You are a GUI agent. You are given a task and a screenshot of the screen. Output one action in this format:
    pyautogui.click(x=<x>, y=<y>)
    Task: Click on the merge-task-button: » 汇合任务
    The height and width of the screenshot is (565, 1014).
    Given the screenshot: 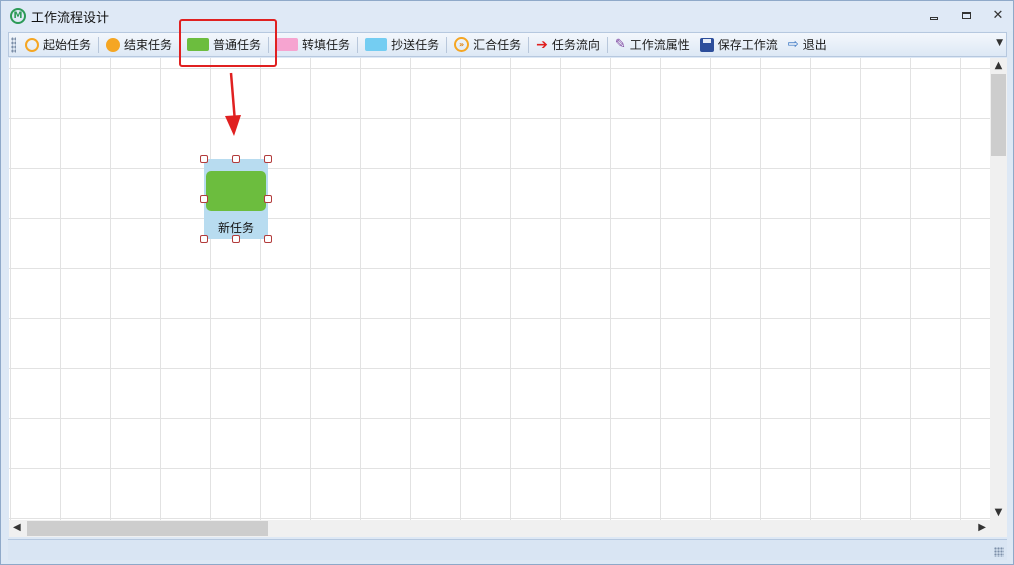 What is the action you would take?
    pyautogui.click(x=487, y=44)
    